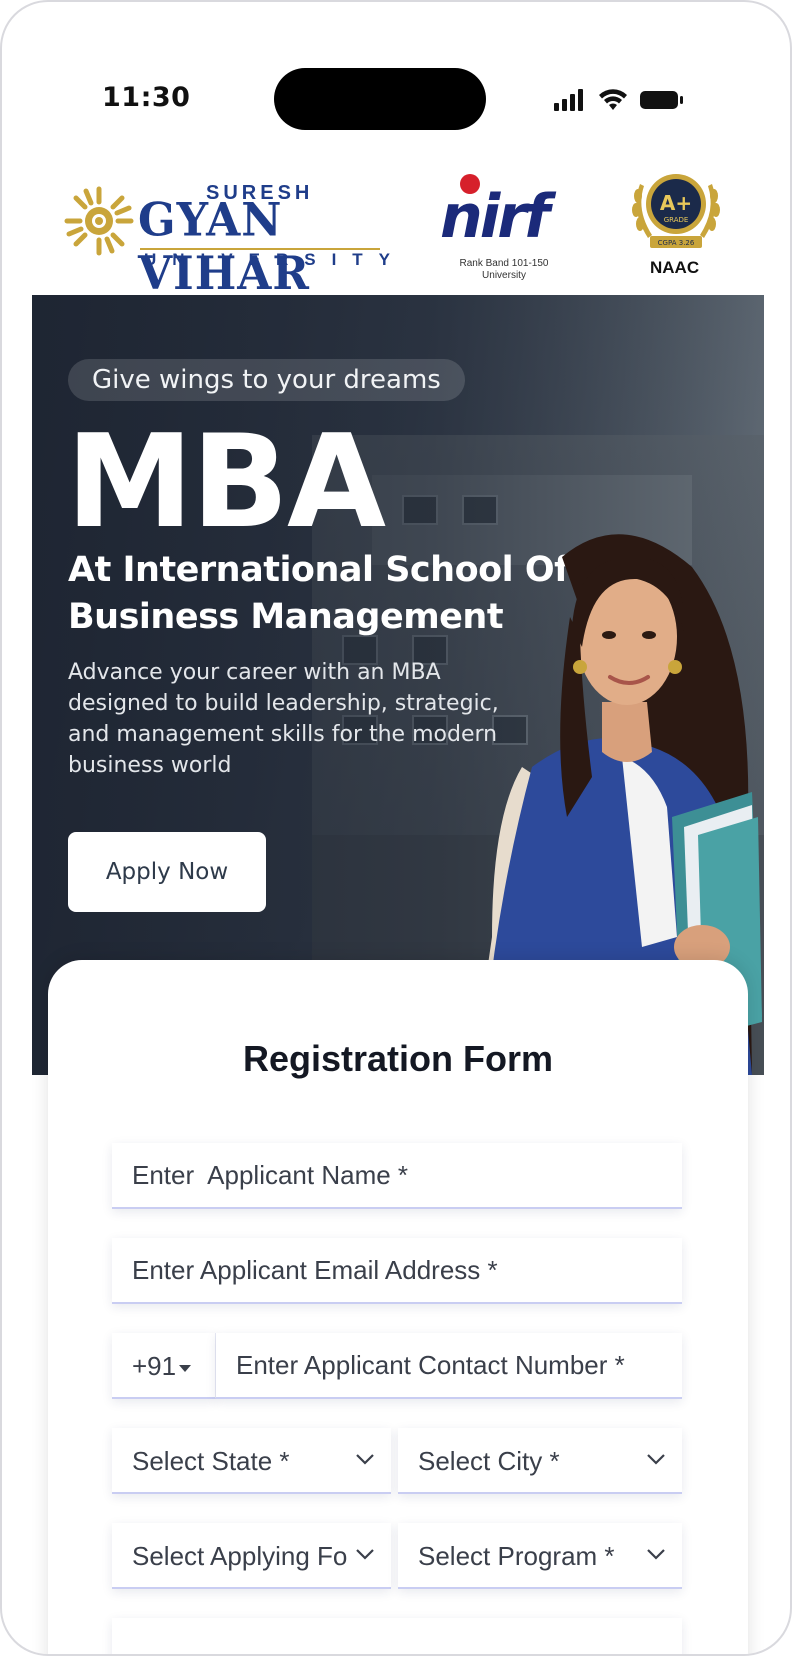  I want to click on phone-field-group: +91, so click(397, 1366).